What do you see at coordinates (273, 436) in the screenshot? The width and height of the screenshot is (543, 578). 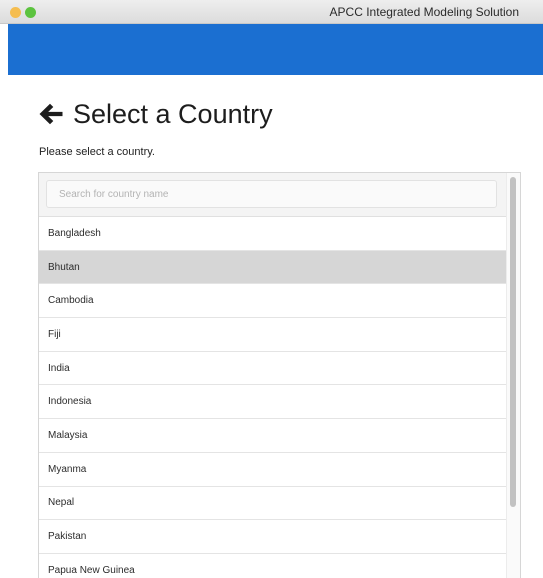 I see `country-list-item: Malaysia` at bounding box center [273, 436].